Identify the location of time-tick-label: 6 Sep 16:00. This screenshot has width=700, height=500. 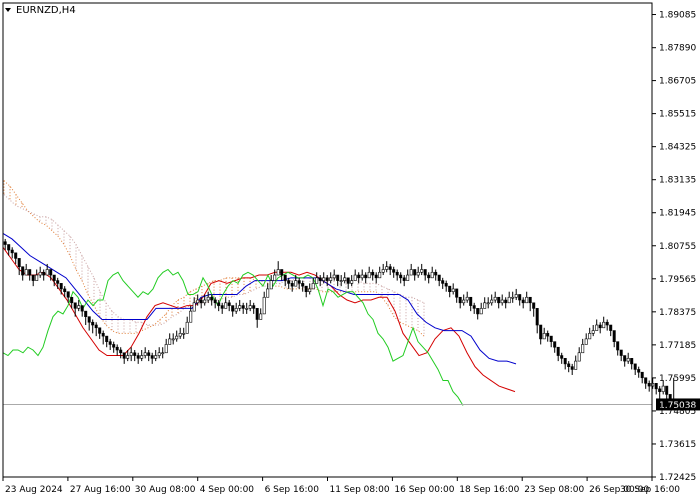
(292, 490).